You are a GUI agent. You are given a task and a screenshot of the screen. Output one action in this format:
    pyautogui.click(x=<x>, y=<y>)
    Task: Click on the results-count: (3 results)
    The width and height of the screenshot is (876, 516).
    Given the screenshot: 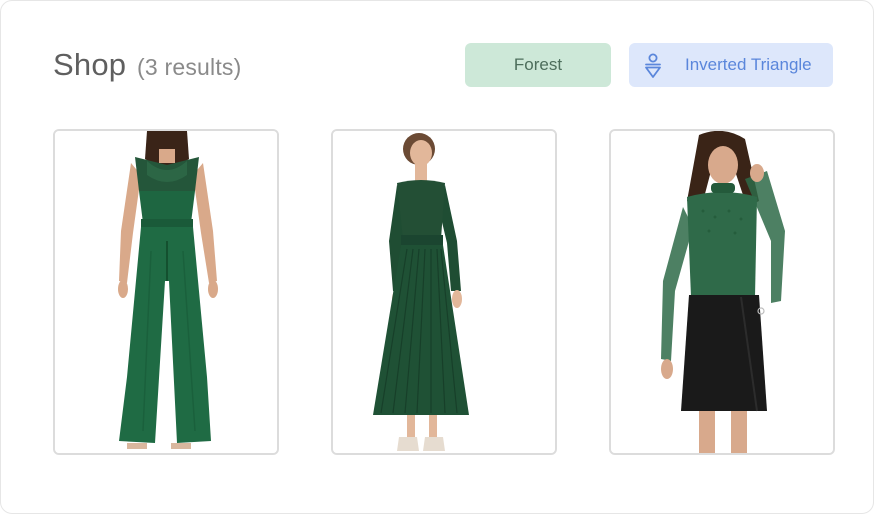 What is the action you would take?
    pyautogui.click(x=189, y=67)
    